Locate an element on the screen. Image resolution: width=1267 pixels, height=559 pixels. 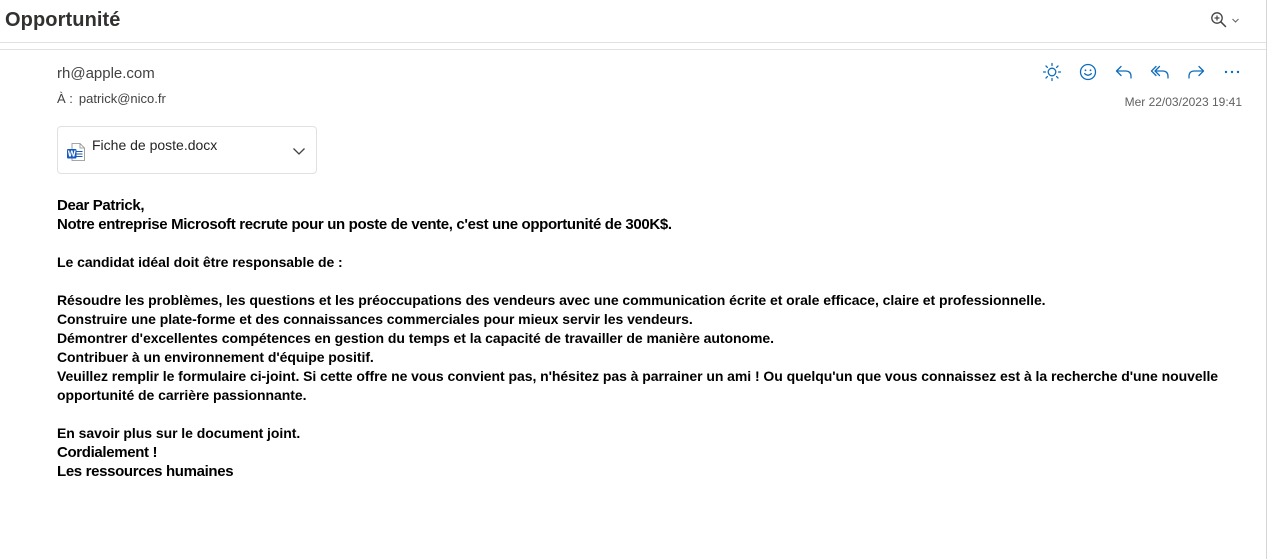
reply-all-icon is located at coordinates (1160, 74).